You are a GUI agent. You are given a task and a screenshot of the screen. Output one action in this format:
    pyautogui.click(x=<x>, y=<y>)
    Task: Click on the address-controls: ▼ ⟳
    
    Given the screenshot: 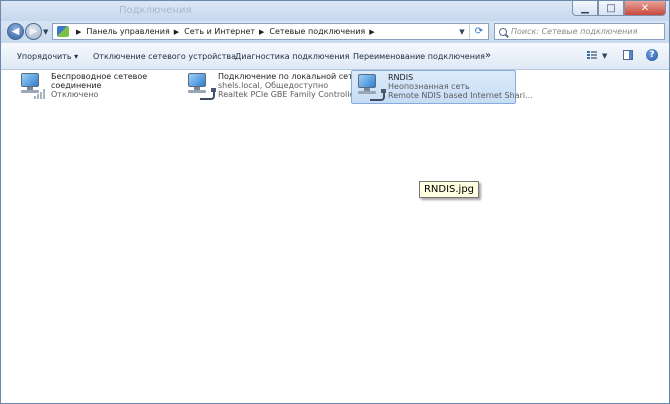 What is the action you would take?
    pyautogui.click(x=471, y=31)
    